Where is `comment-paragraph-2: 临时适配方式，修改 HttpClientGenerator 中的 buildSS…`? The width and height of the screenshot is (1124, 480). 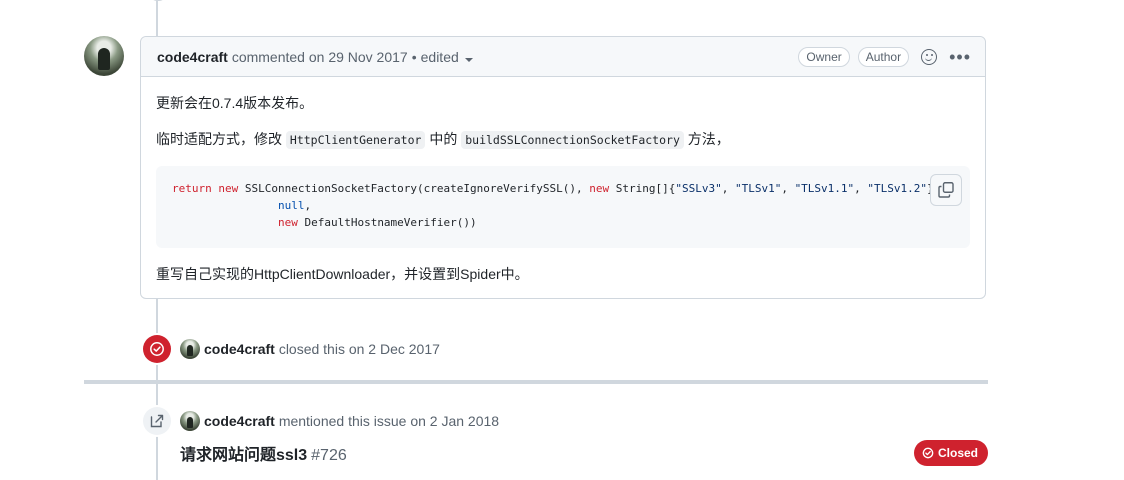 comment-paragraph-2: 临时适配方式，修改 HttpClientGenerator 中的 buildSS… is located at coordinates (563, 139).